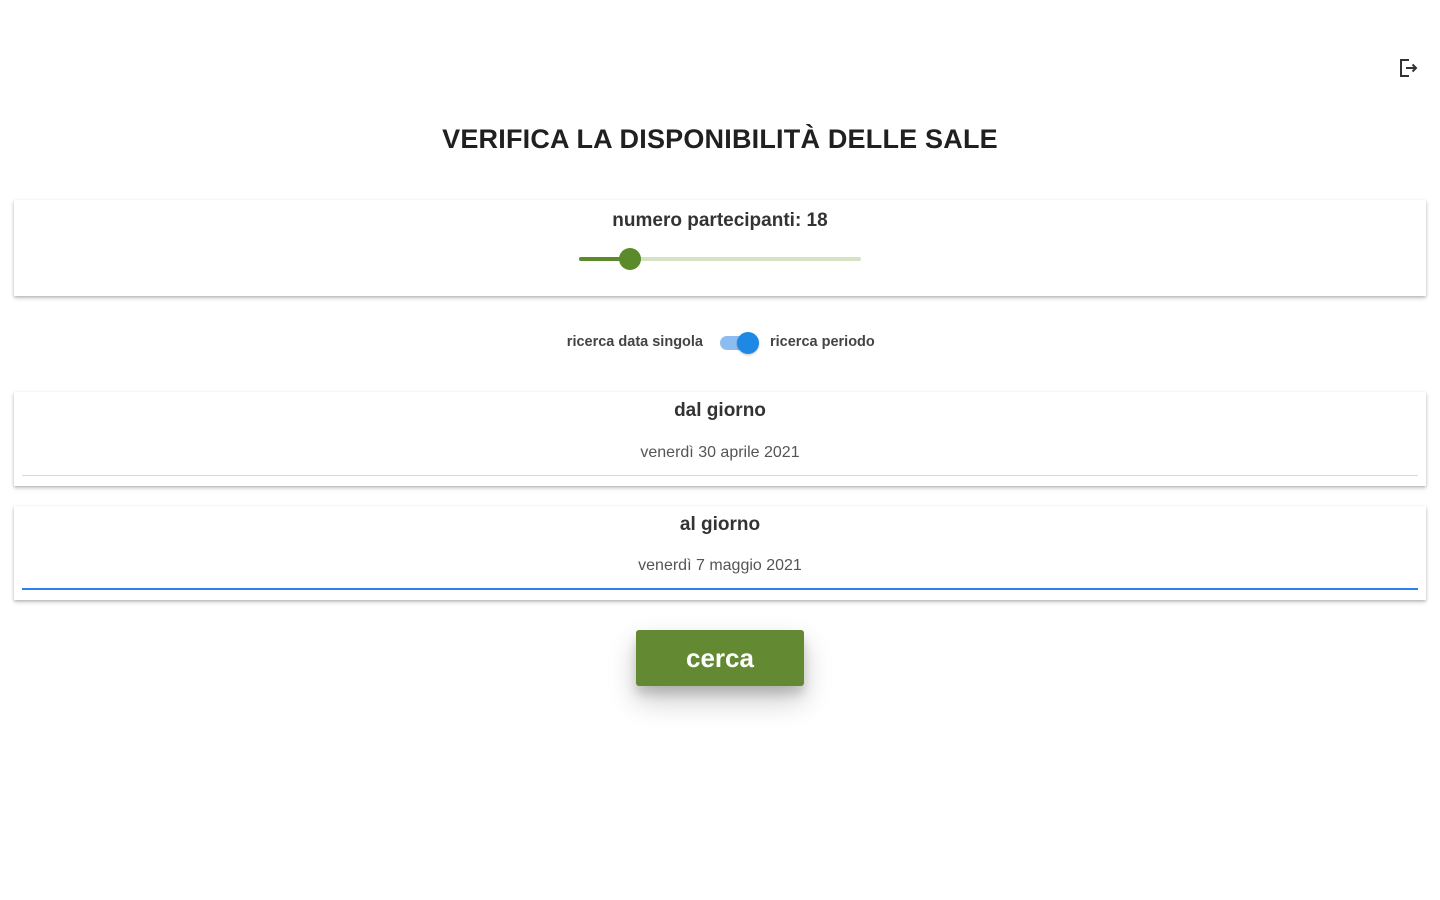 This screenshot has width=1440, height=900. What do you see at coordinates (748, 343) in the screenshot?
I see `toggle-knob` at bounding box center [748, 343].